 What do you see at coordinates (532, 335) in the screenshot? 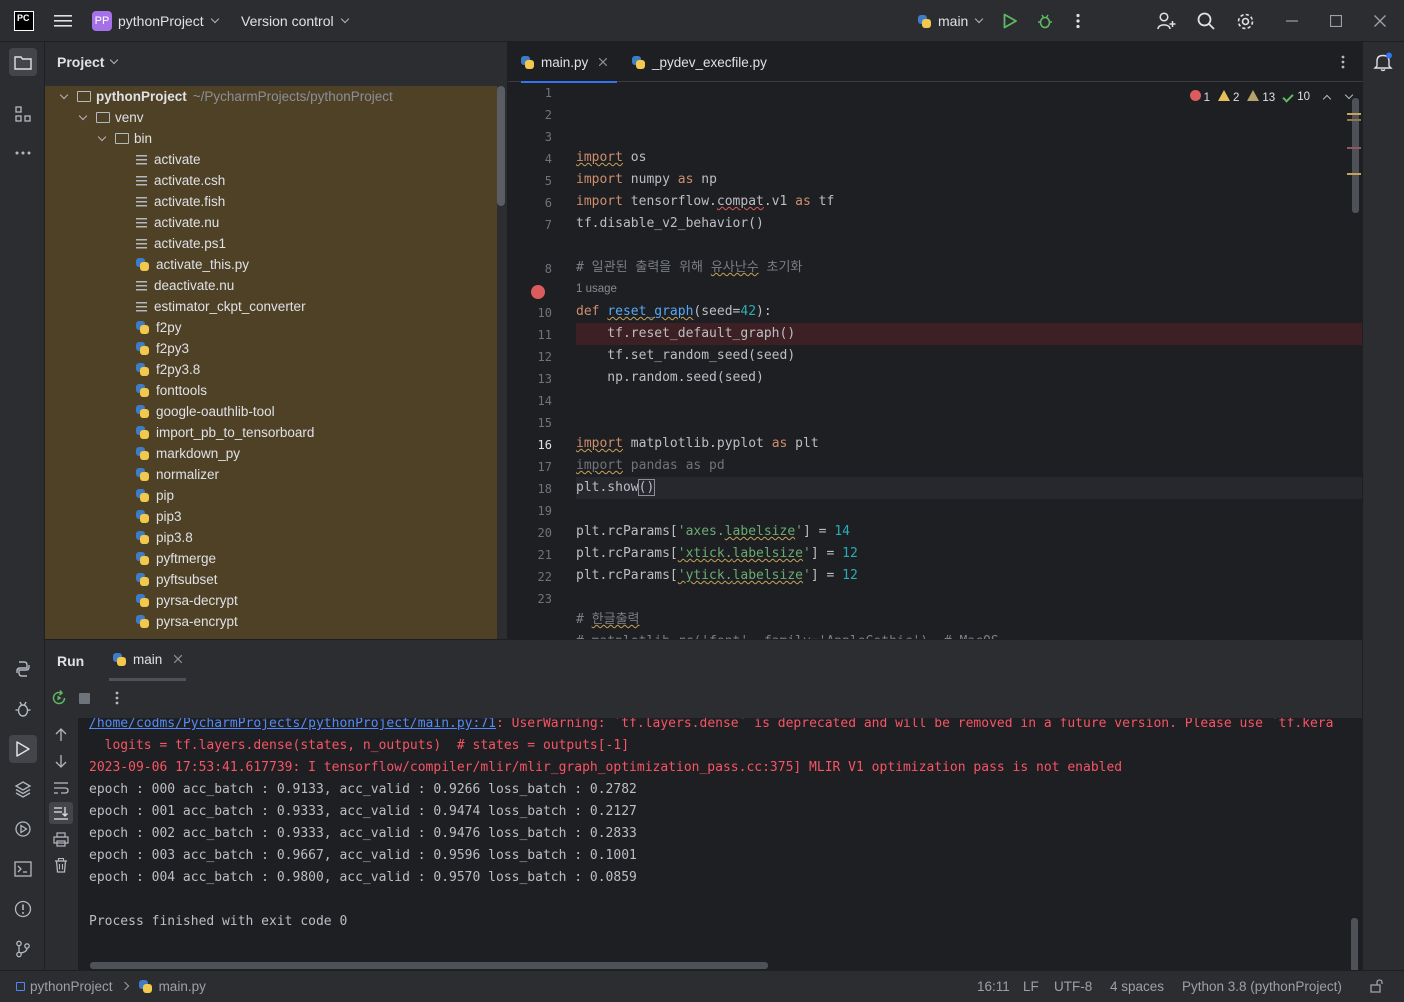
I see `line-number: 11` at bounding box center [532, 335].